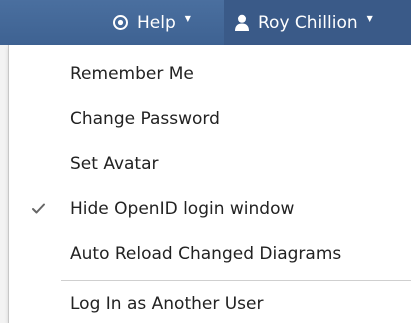  I want to click on menu-item-label: Change Password, so click(145, 119).